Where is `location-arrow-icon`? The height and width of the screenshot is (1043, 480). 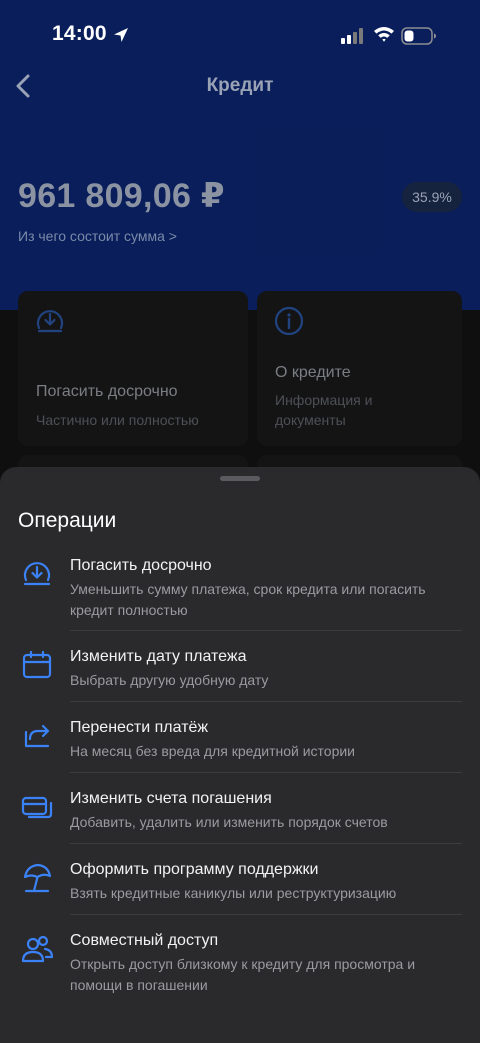
location-arrow-icon is located at coordinates (121, 35).